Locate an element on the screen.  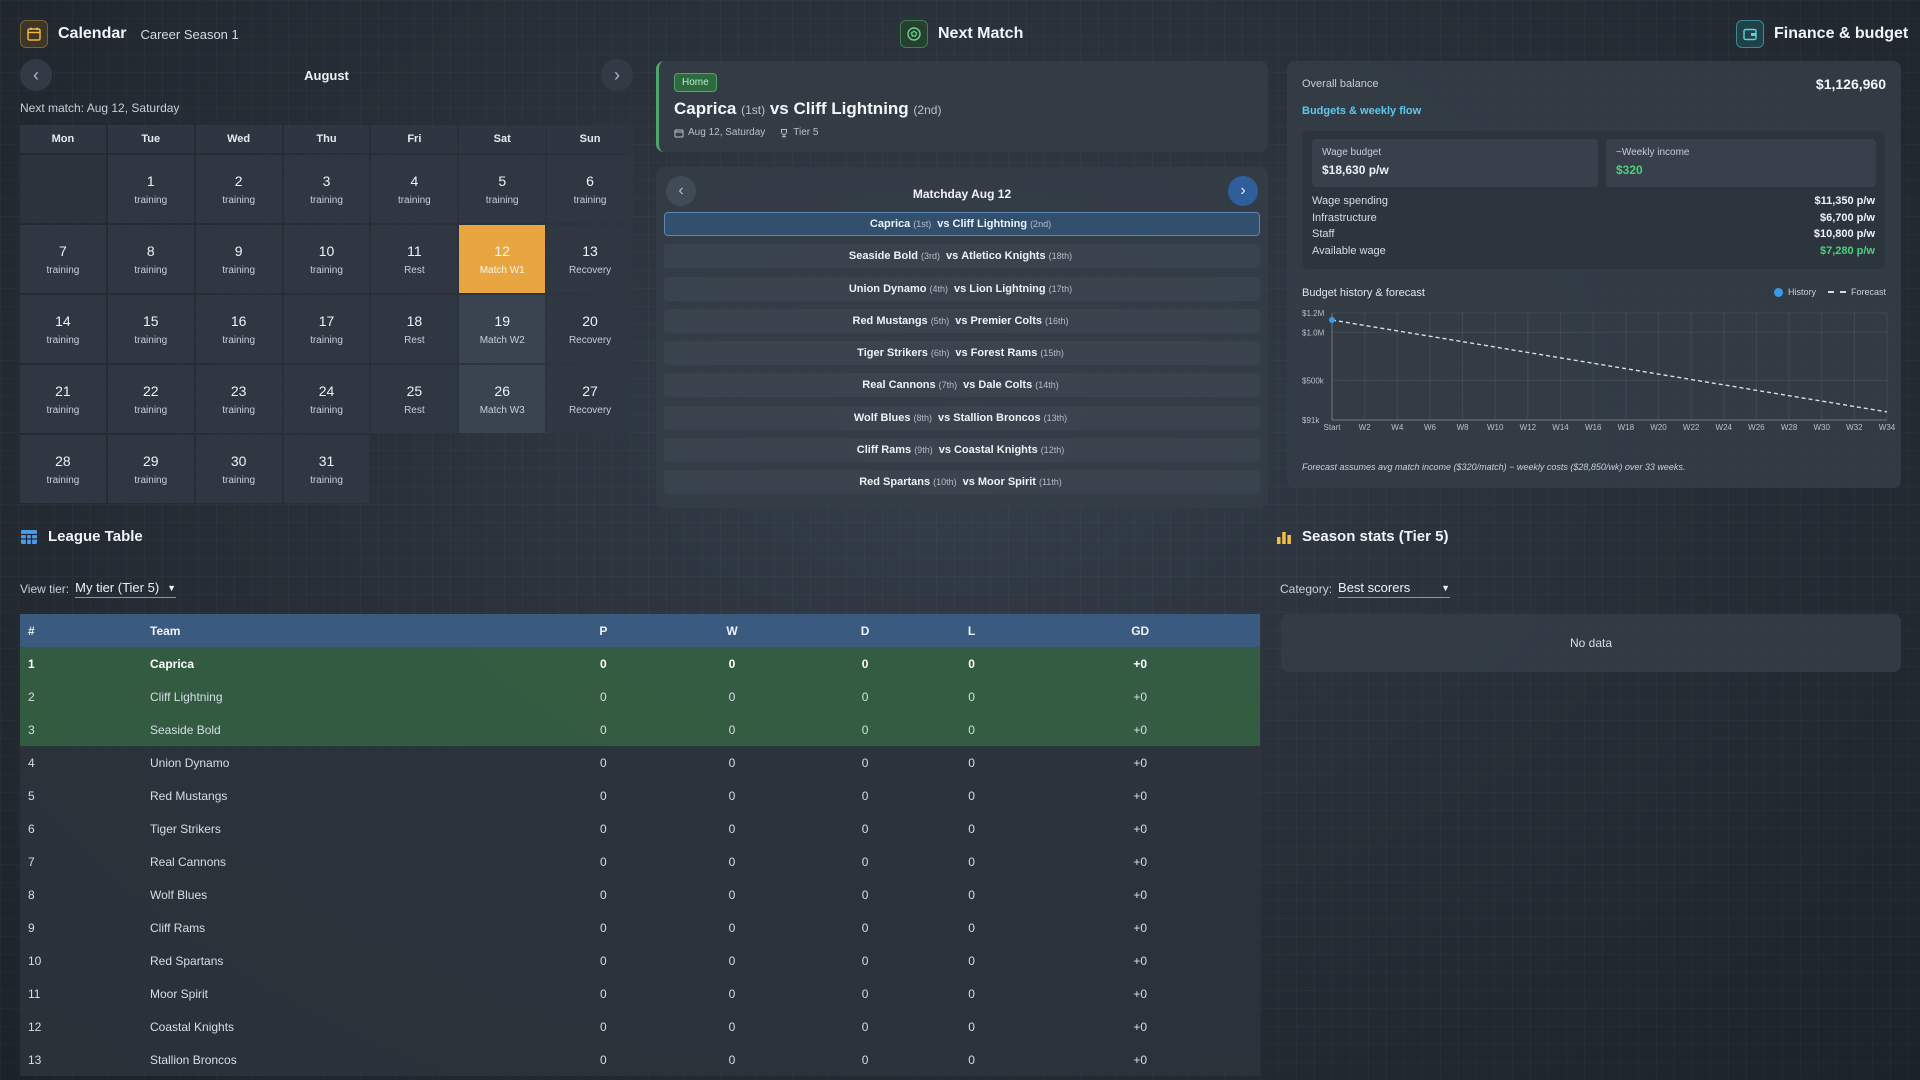
calendar-day: 23 training is located at coordinates (238, 399).